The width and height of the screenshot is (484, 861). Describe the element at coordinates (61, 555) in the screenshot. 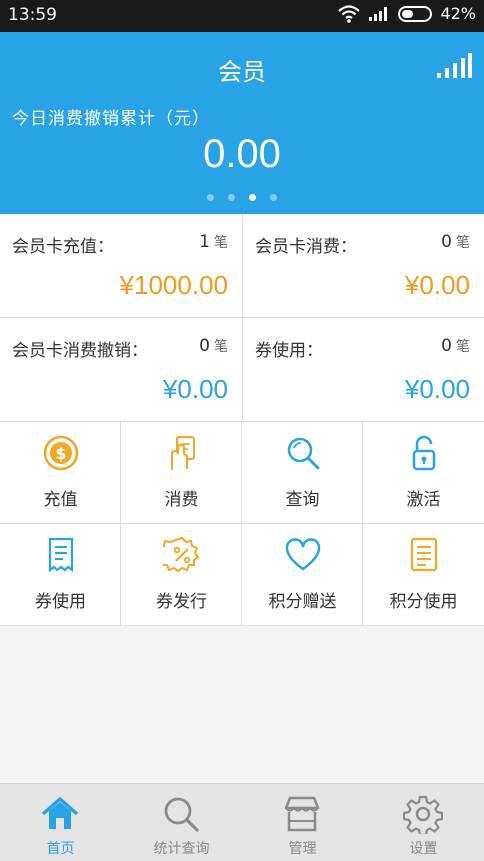

I see `receipt-icon` at that location.